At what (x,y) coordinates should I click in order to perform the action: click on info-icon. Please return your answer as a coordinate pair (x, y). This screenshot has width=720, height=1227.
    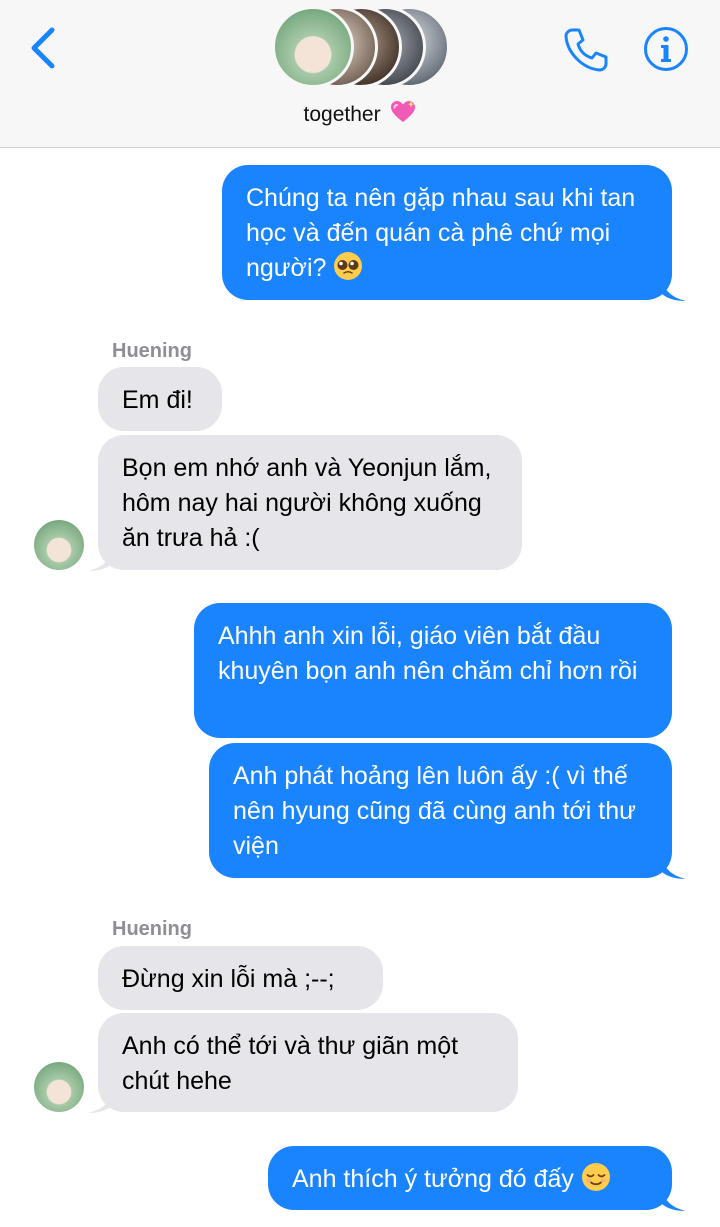
    Looking at the image, I should click on (666, 49).